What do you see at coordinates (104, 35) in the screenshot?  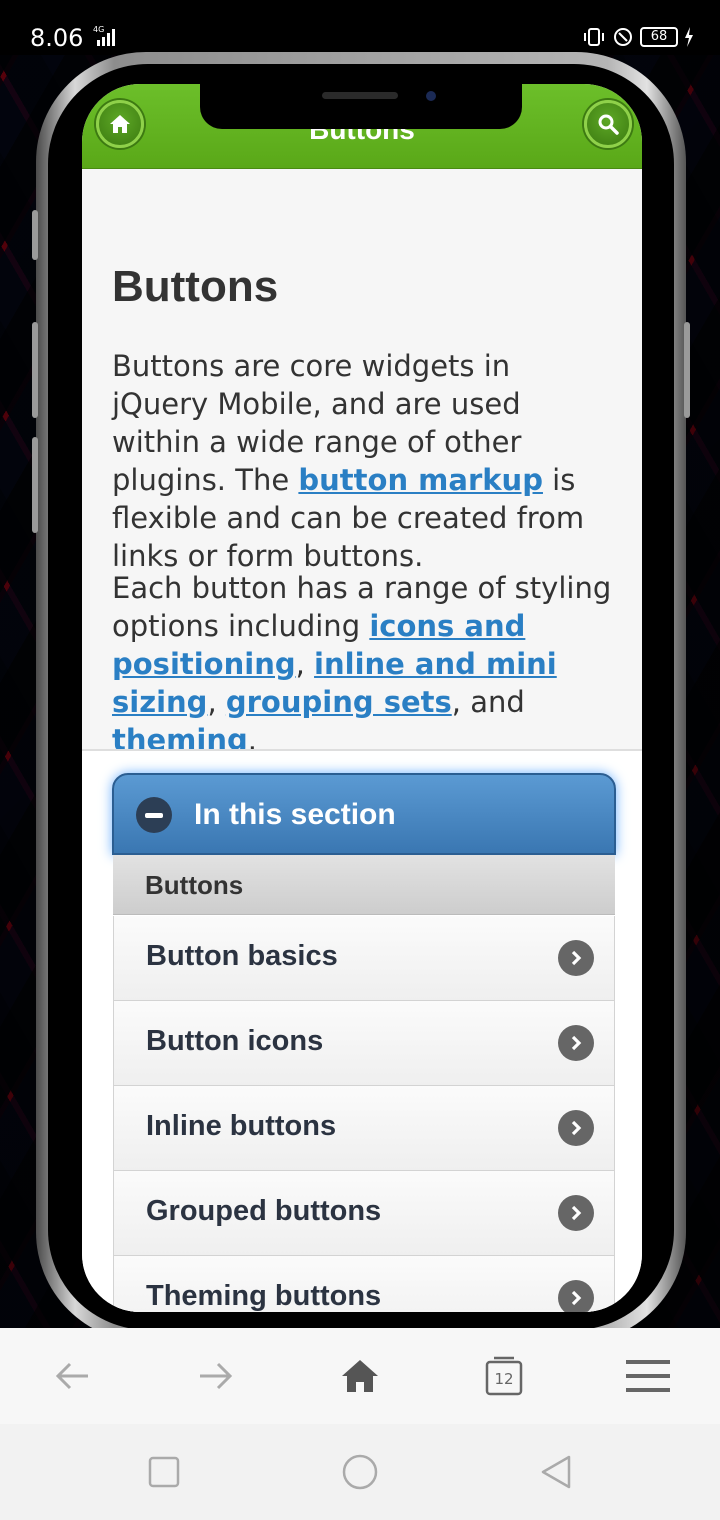 I see `signal-icon: 4G` at bounding box center [104, 35].